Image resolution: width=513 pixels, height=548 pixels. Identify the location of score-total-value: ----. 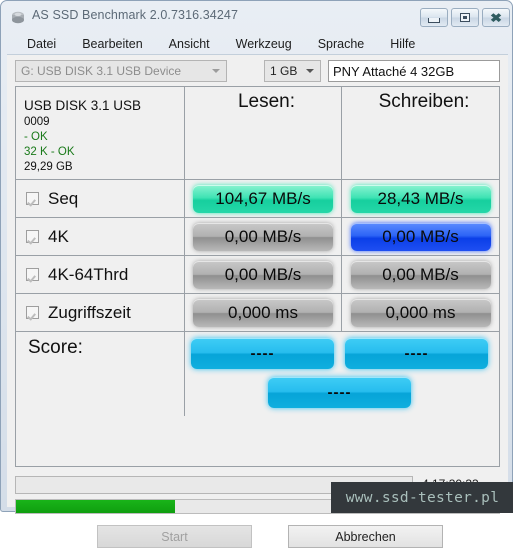
(339, 392).